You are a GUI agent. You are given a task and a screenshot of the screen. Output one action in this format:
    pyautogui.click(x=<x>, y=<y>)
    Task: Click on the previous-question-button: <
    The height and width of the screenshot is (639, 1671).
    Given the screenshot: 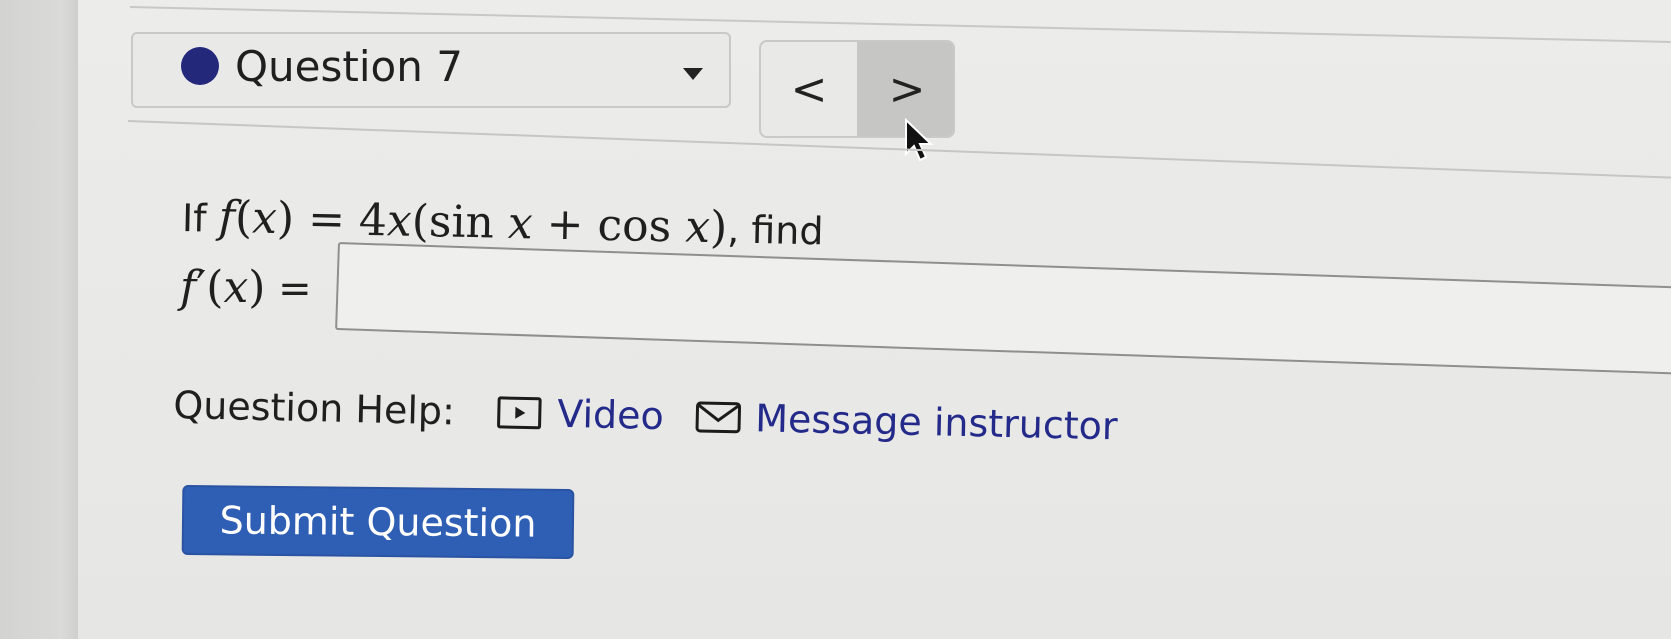 What is the action you would take?
    pyautogui.click(x=809, y=89)
    